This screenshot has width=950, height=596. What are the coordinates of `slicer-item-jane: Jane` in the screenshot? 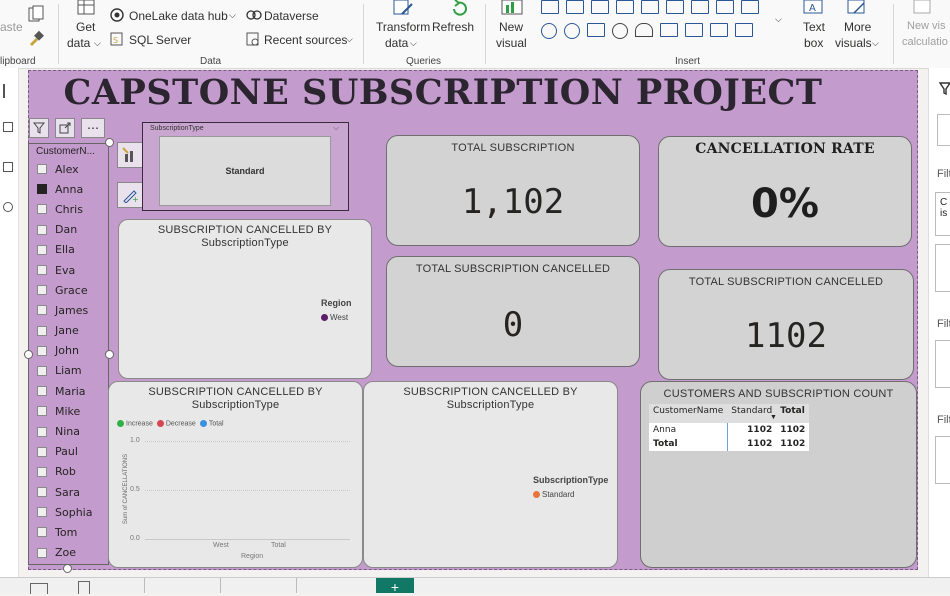 It's located at (70, 331).